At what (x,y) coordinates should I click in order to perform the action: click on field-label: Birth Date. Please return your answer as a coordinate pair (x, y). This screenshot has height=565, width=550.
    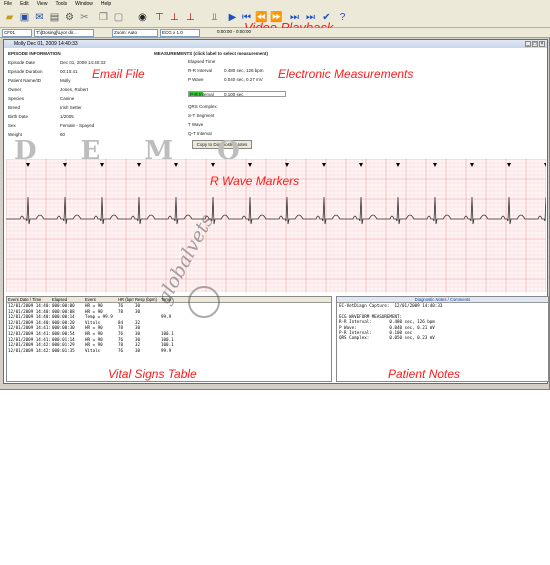
    Looking at the image, I should click on (18, 116).